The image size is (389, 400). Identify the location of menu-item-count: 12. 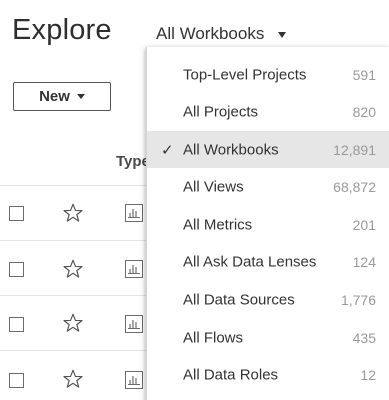
(368, 374).